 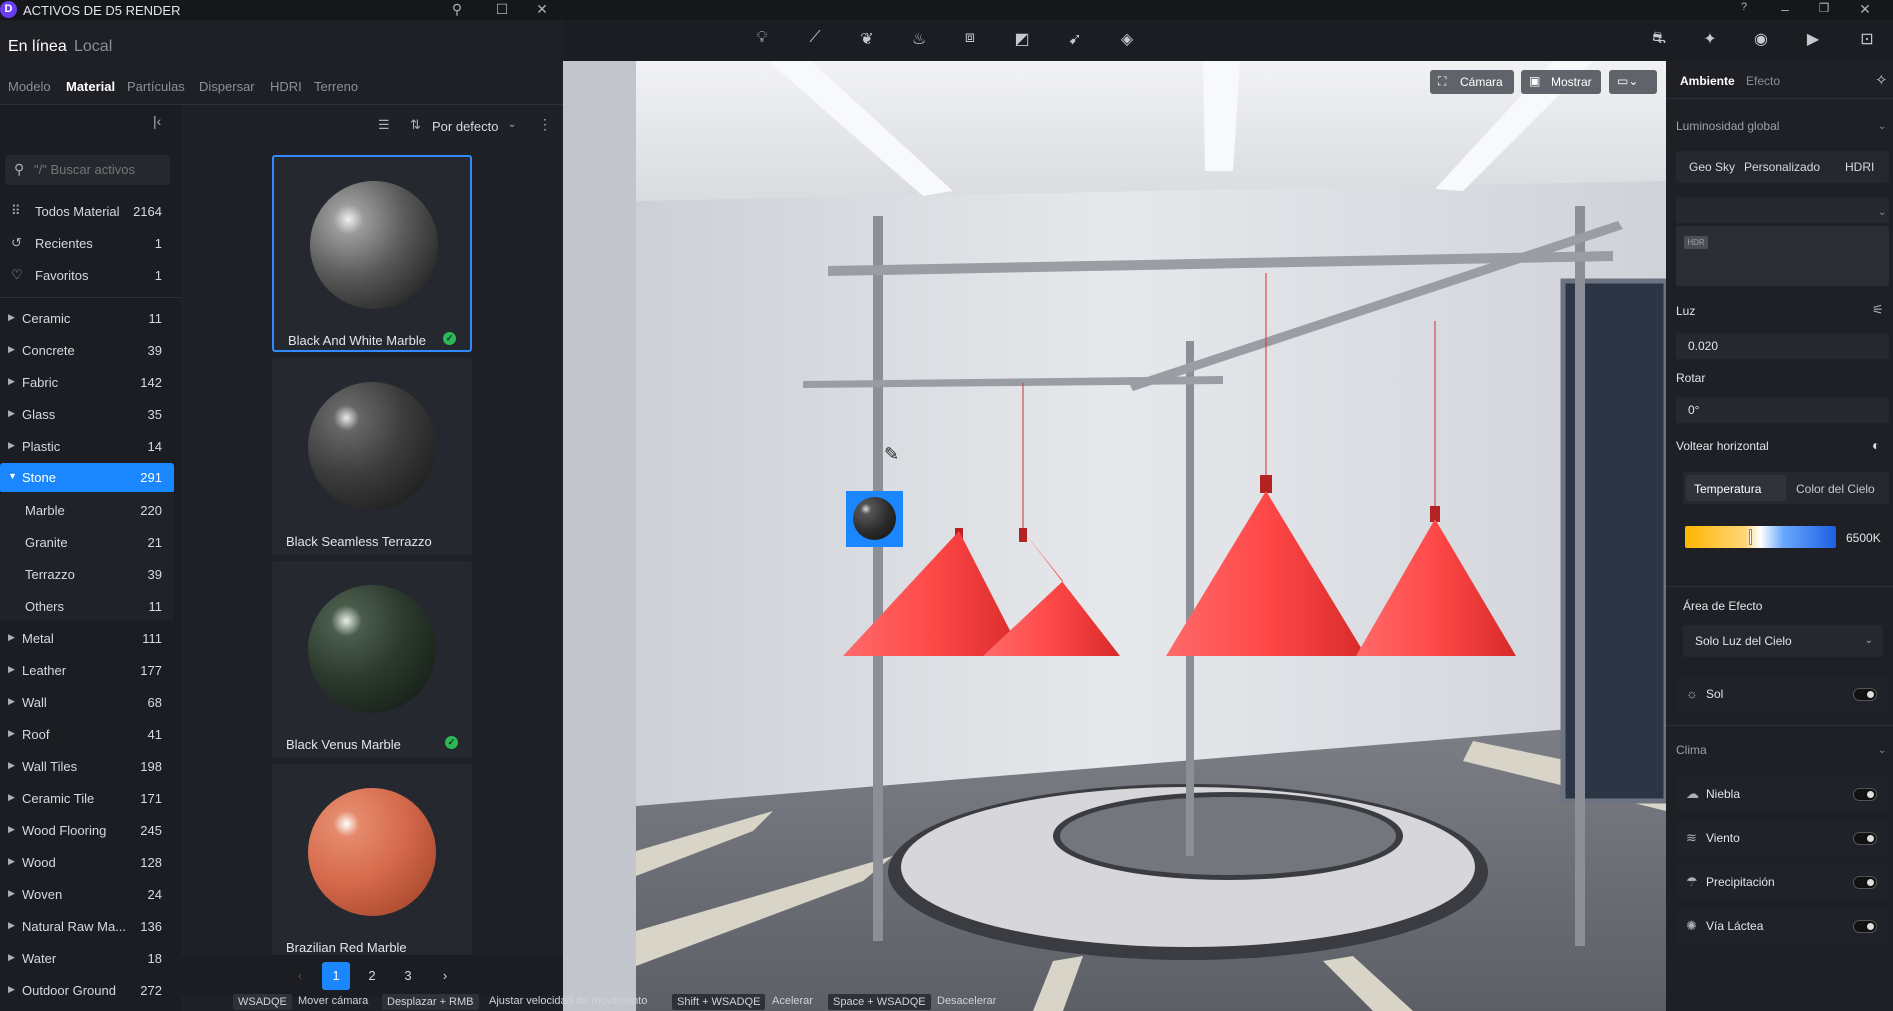 What do you see at coordinates (1785, 9) in the screenshot?
I see `minimize-icon: –` at bounding box center [1785, 9].